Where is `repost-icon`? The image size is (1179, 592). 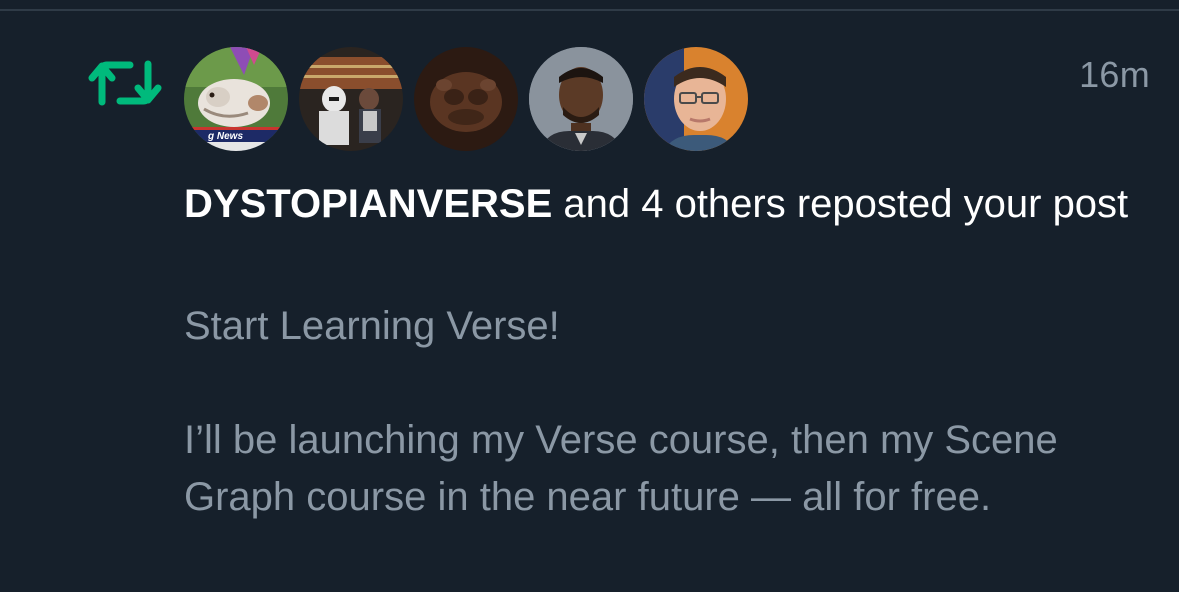
repost-icon is located at coordinates (125, 83).